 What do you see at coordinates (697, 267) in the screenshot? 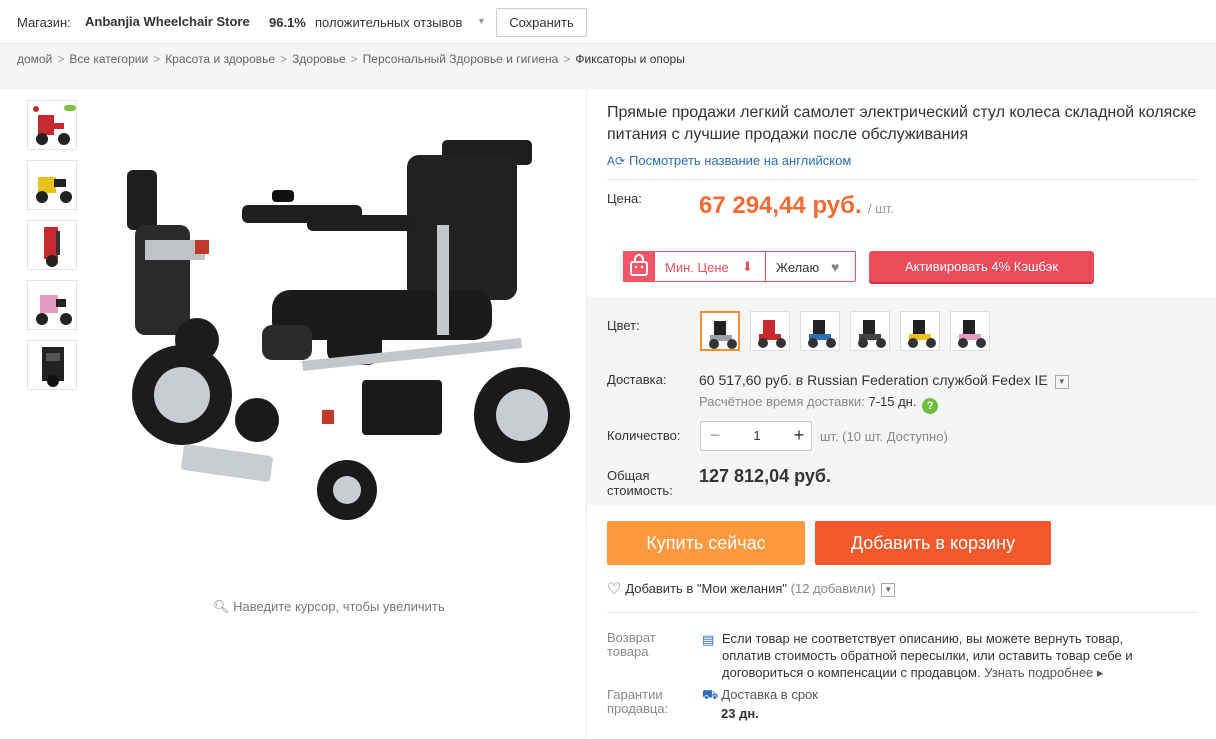
I see `min-price-button: Мин. Цене` at bounding box center [697, 267].